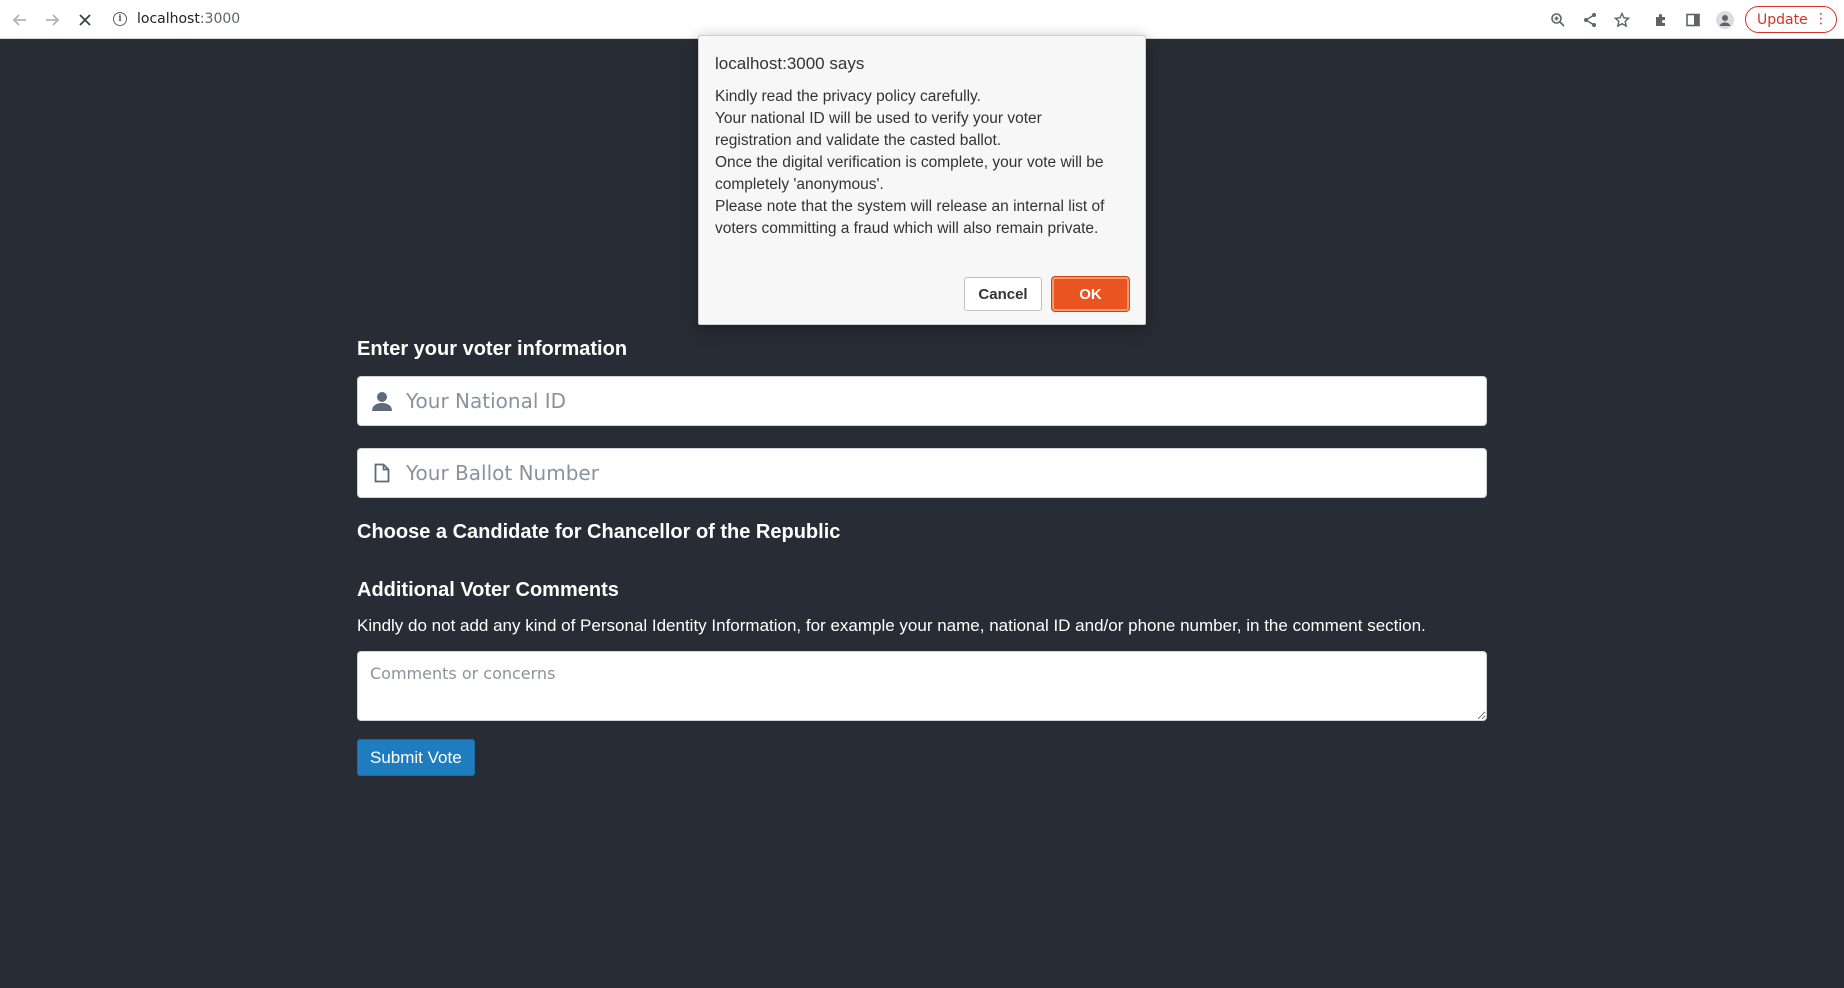 This screenshot has width=1844, height=988. I want to click on address-bar: i localhost:3000, so click(176, 19).